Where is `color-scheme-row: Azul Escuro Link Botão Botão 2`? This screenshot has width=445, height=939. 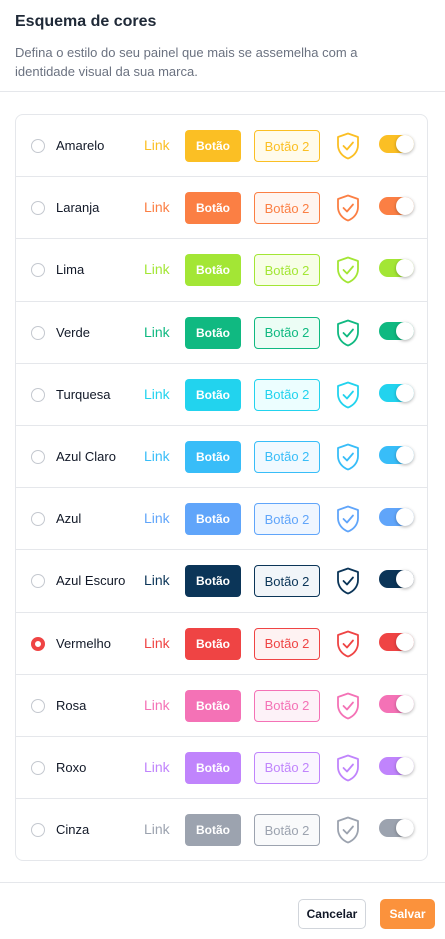 color-scheme-row: Azul Escuro Link Botão Botão 2 is located at coordinates (221, 581).